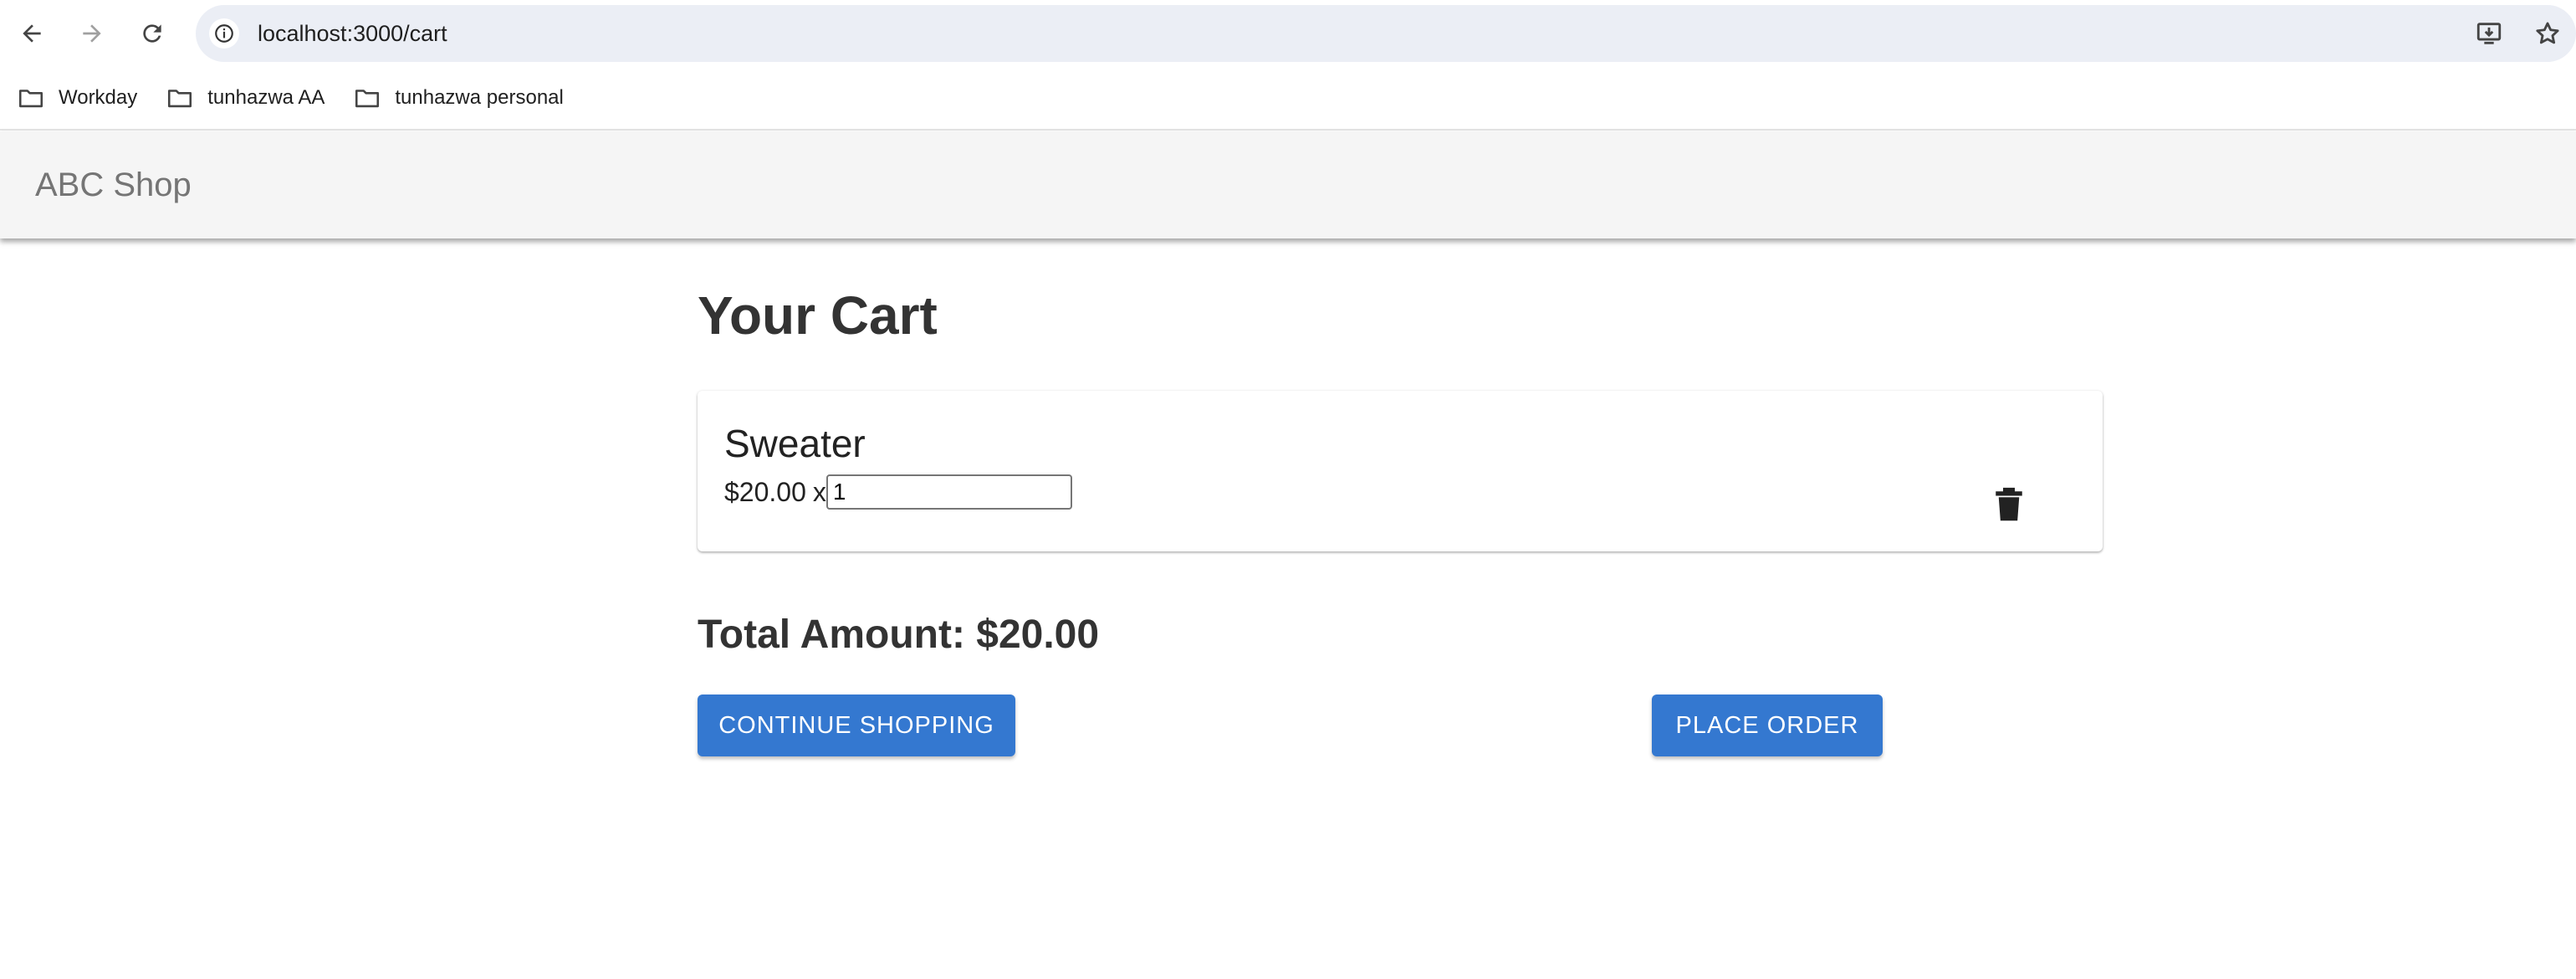 This screenshot has height=979, width=2576. What do you see at coordinates (1288, 99) in the screenshot?
I see `bookmarks-bar: Workday tunhazwa AA tunhazwa personal` at bounding box center [1288, 99].